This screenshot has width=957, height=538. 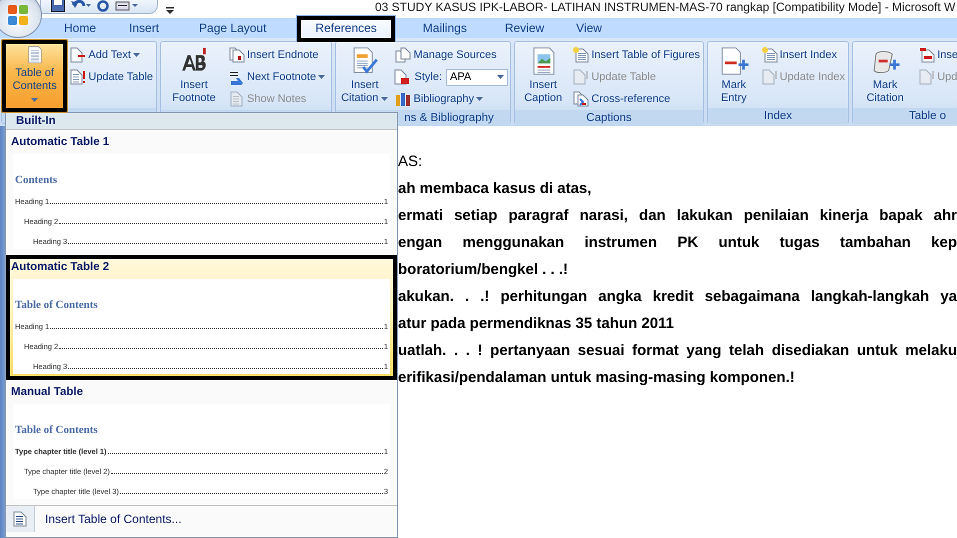 I want to click on document-line: erifikasi/pendalaman untuk masing-masing komponen.!, so click(x=596, y=378).